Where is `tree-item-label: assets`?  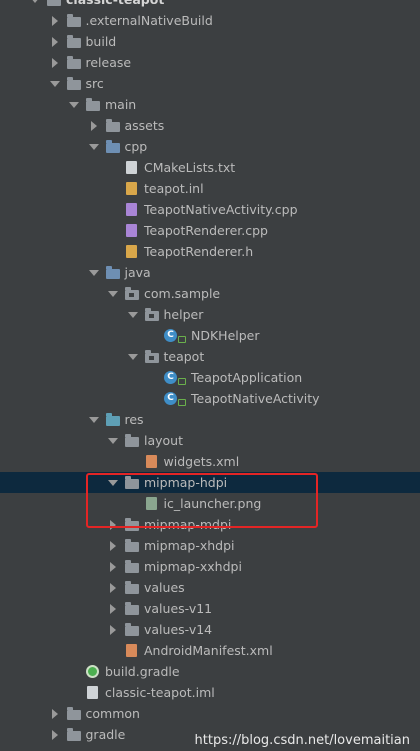
tree-item-label: assets is located at coordinates (144, 125).